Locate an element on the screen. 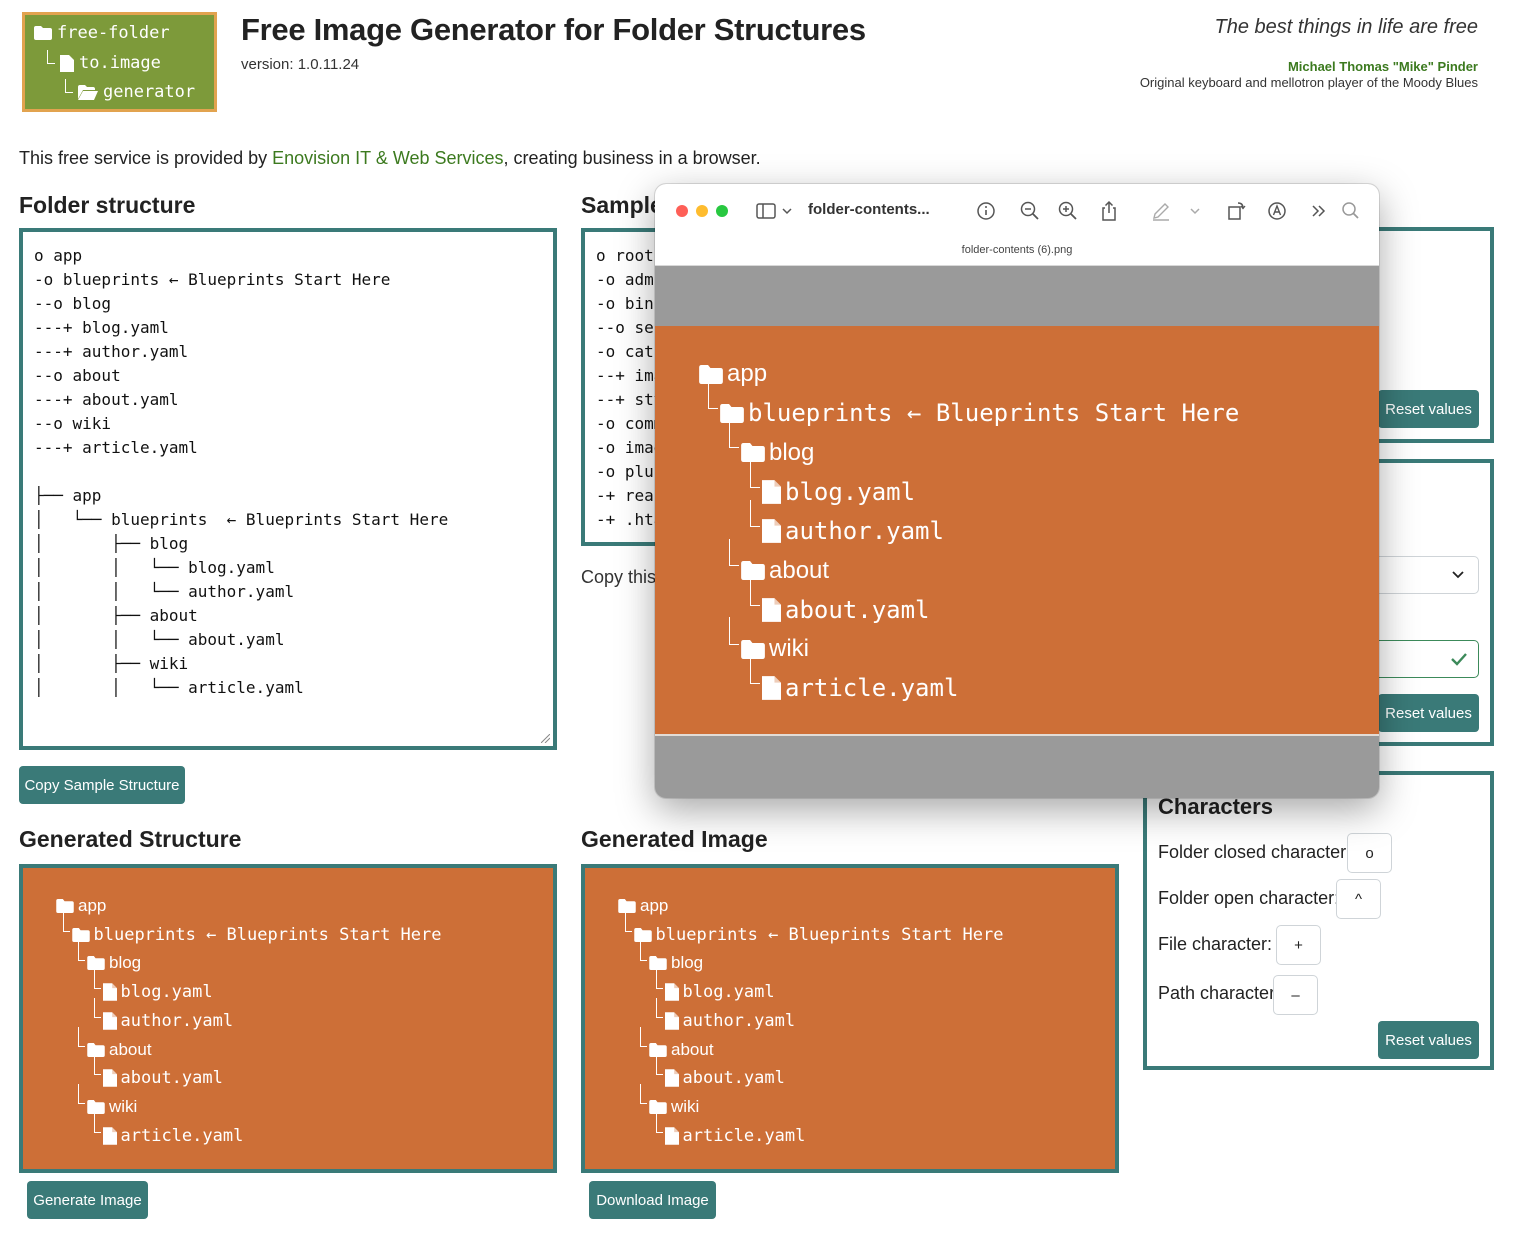 This screenshot has height=1242, width=1532. folder-structure-line: --o blog is located at coordinates (73, 303).